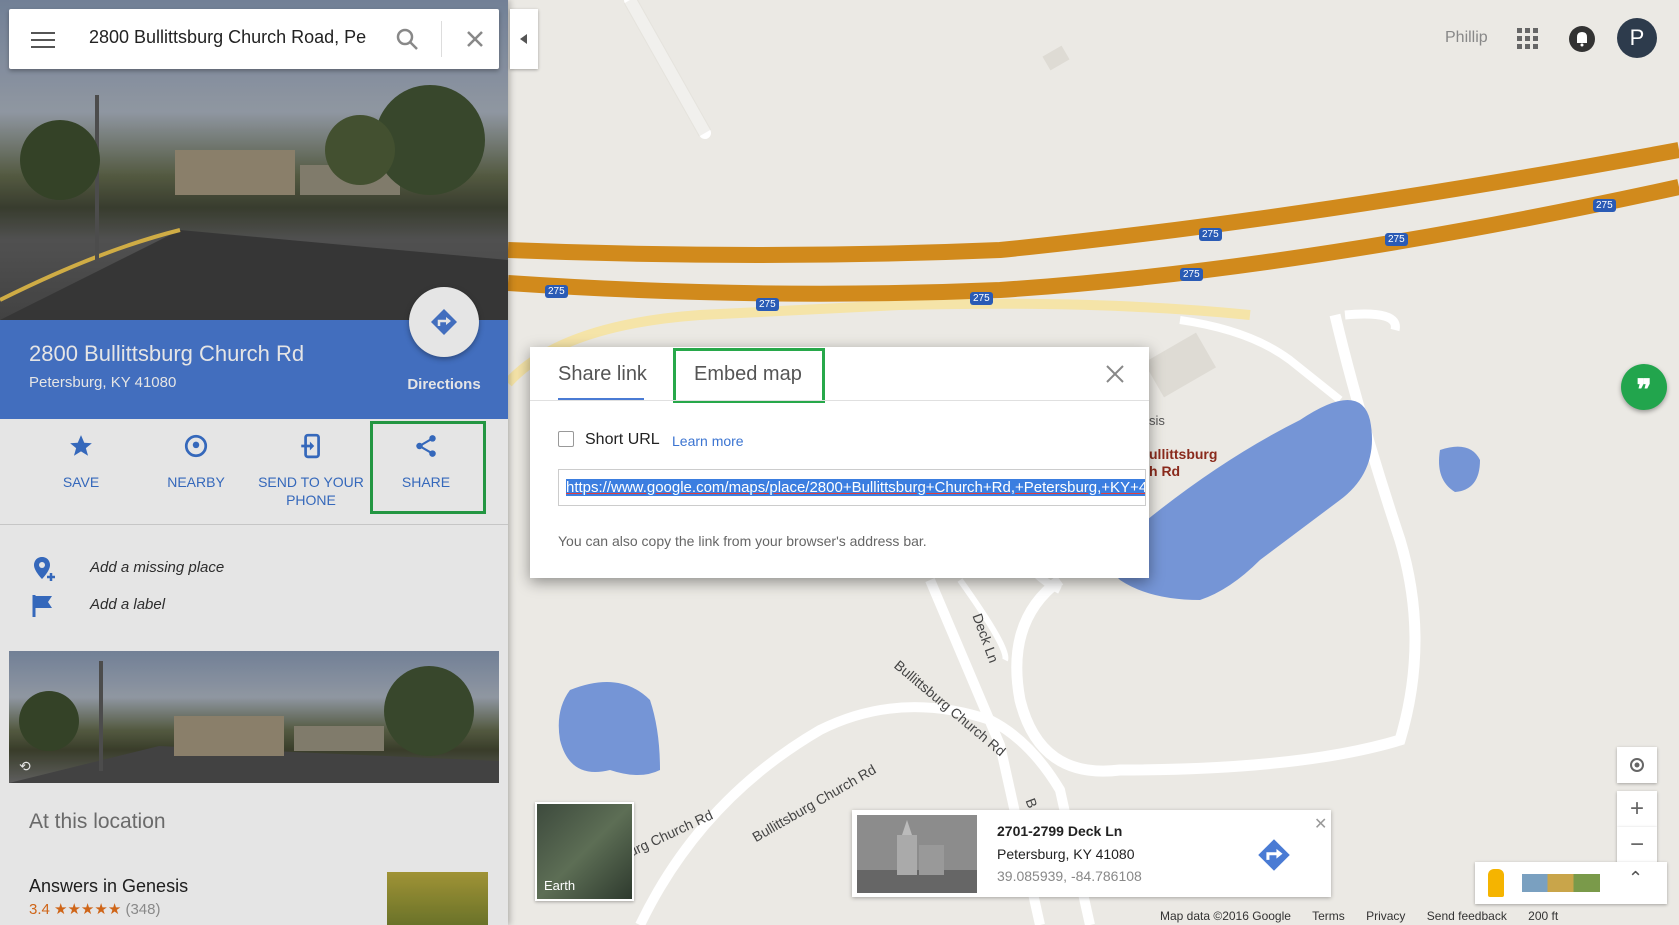 The width and height of the screenshot is (1679, 925). I want to click on flag-icon, so click(42, 606).